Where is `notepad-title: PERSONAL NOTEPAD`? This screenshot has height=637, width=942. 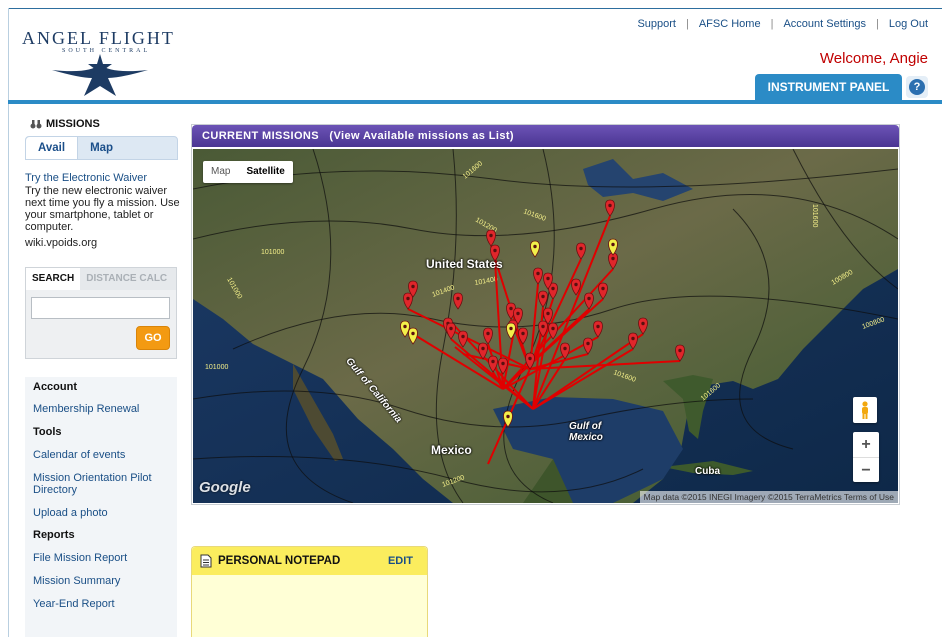 notepad-title: PERSONAL NOTEPAD is located at coordinates (279, 561).